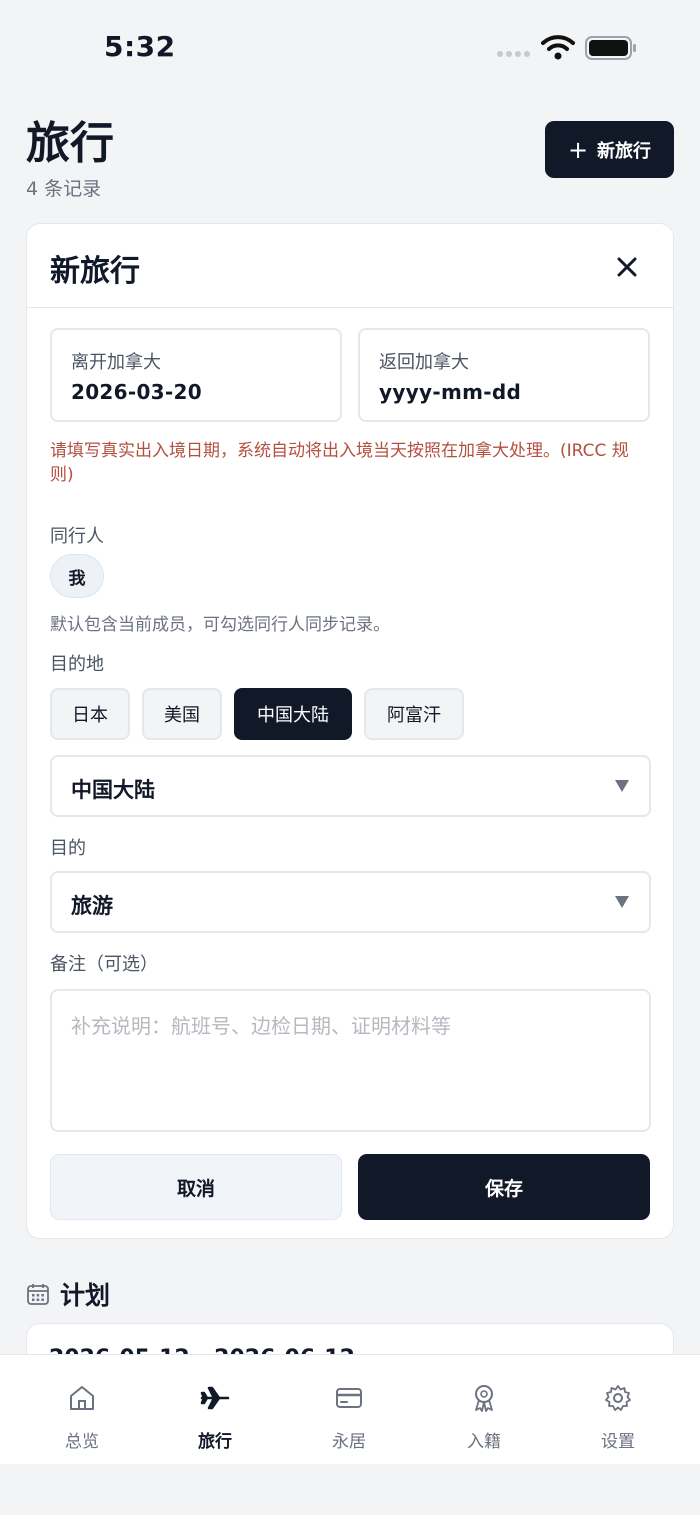 Image resolution: width=700 pixels, height=1515 pixels. What do you see at coordinates (350, 159) in the screenshot?
I see `page-header: 旅行 4 条记录 + 新旅行` at bounding box center [350, 159].